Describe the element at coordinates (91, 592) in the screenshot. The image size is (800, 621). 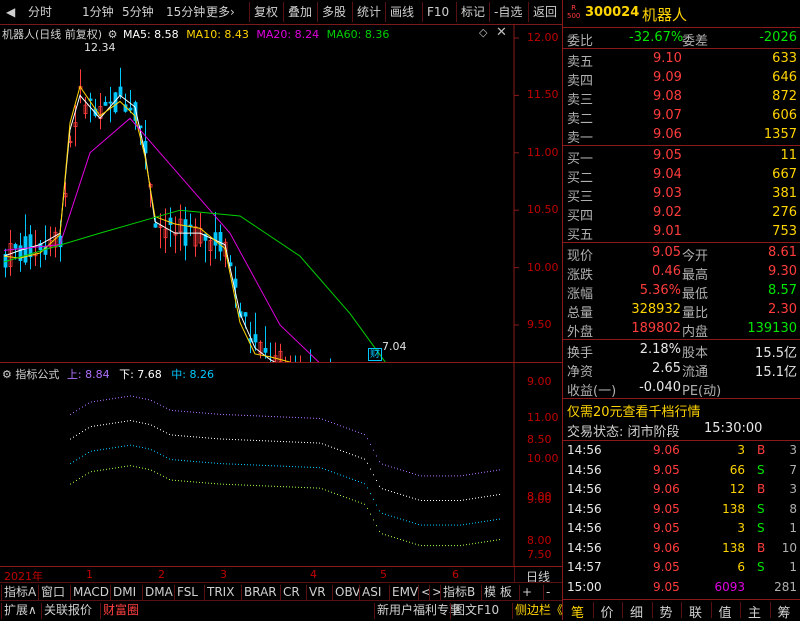
I see `indicator-tab: MACD` at that location.